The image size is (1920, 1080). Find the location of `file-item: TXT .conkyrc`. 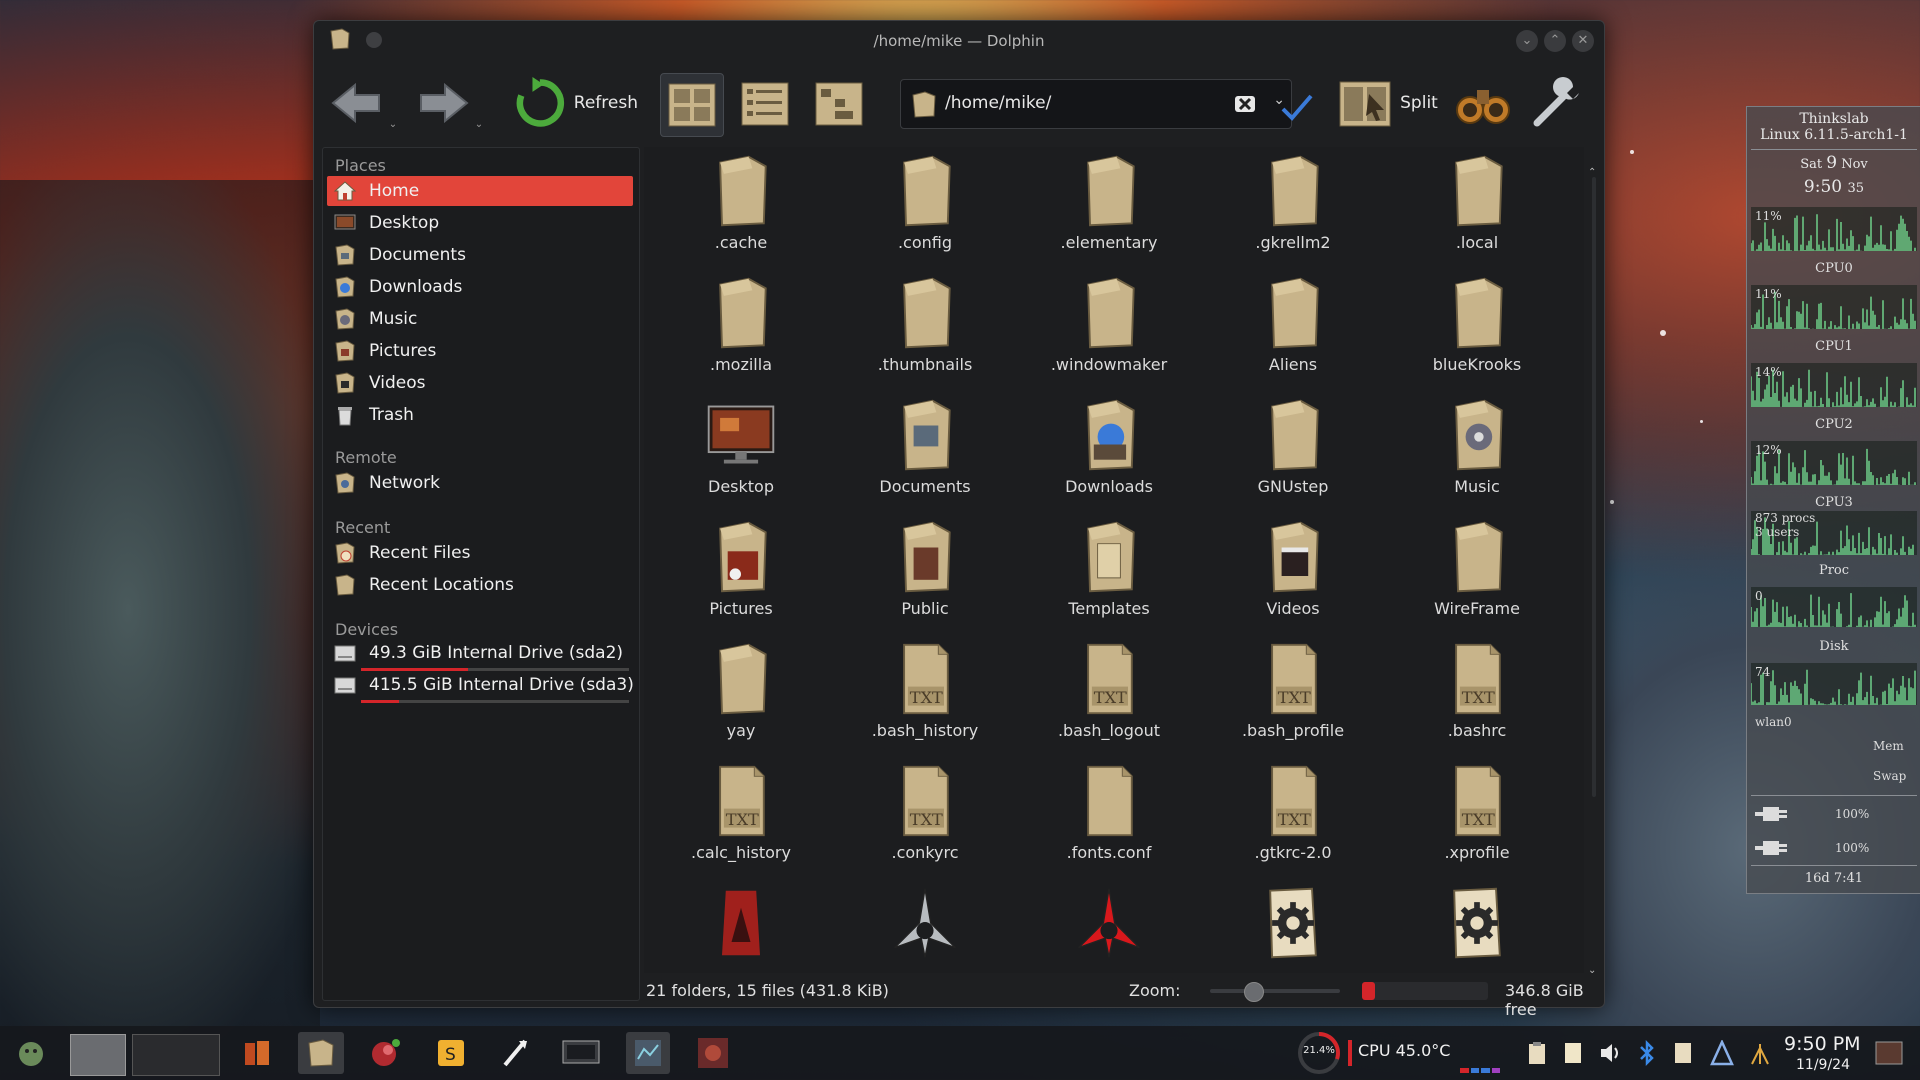

file-item: TXT .conkyrc is located at coordinates (925, 816).